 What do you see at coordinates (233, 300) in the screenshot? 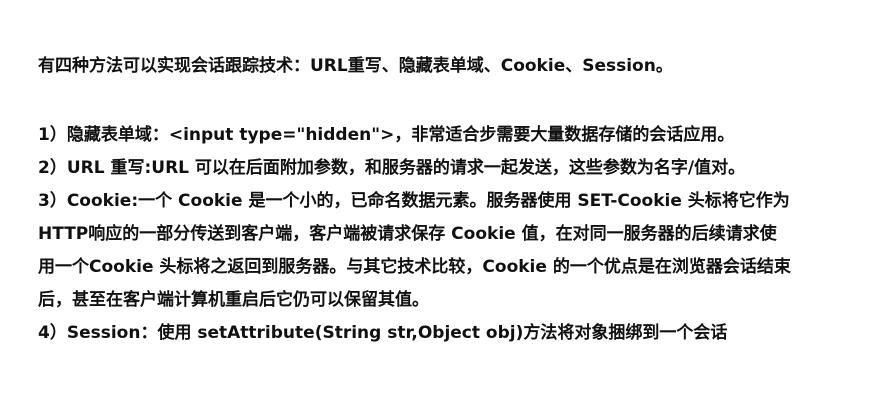
I see `item-cookie-line-4: 后，甚至在客户端计算机重启后它仍可以保留其值。` at bounding box center [233, 300].